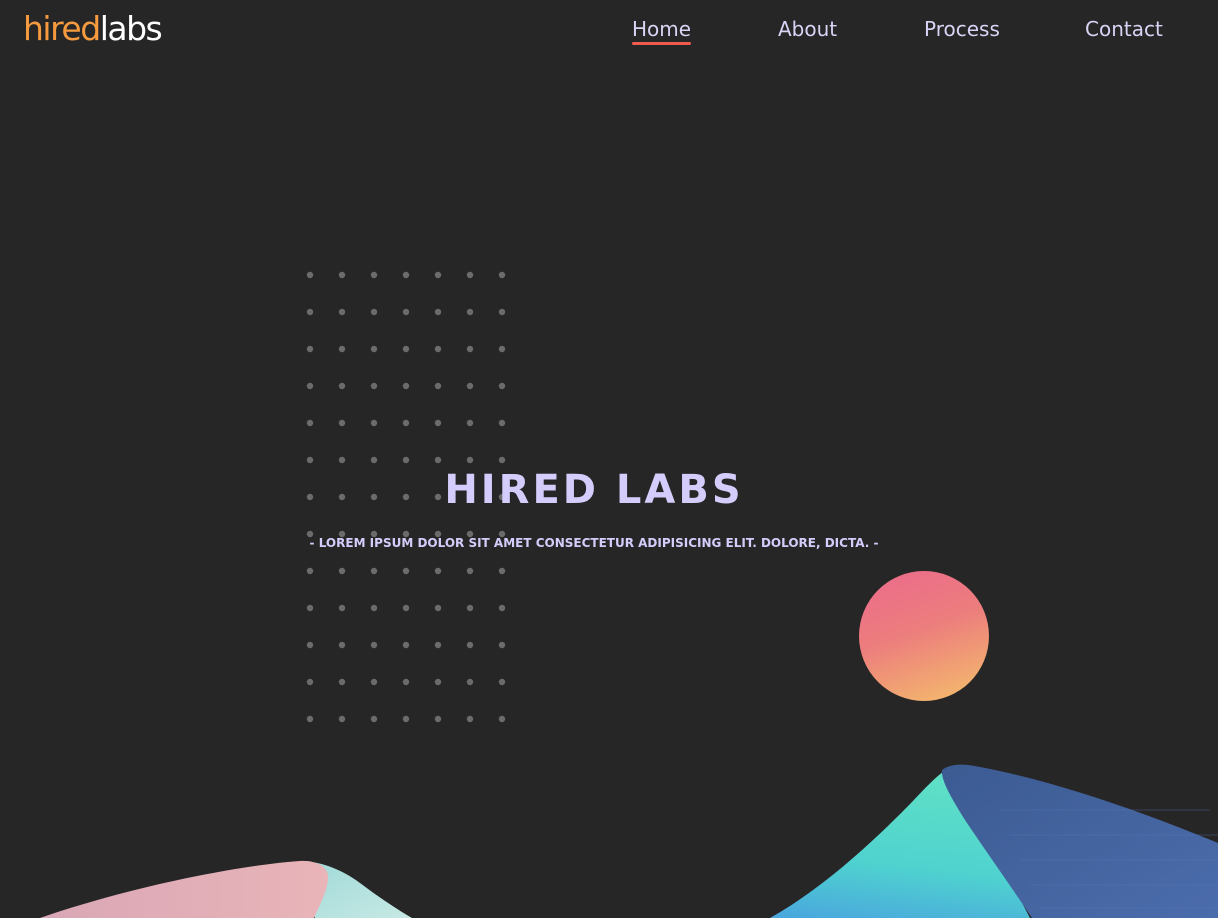 The height and width of the screenshot is (918, 1218). What do you see at coordinates (594, 490) in the screenshot?
I see `hero-title: HIRED LABS` at bounding box center [594, 490].